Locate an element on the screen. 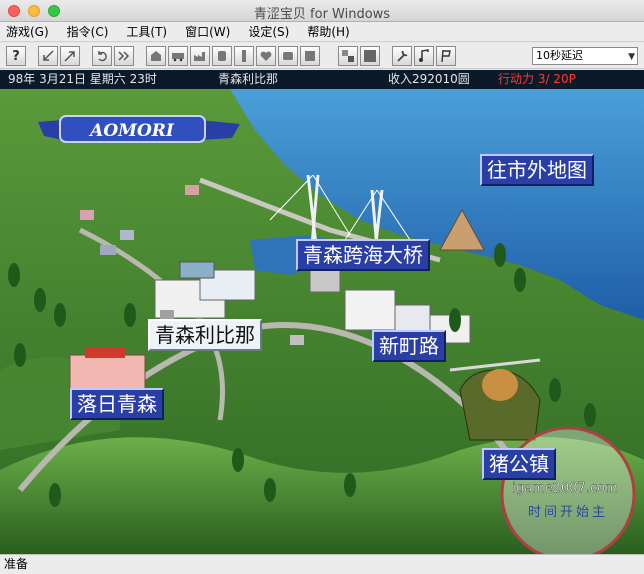 Image resolution: width=644 pixels, height=574 pixels. music-note-icon is located at coordinates (424, 55).